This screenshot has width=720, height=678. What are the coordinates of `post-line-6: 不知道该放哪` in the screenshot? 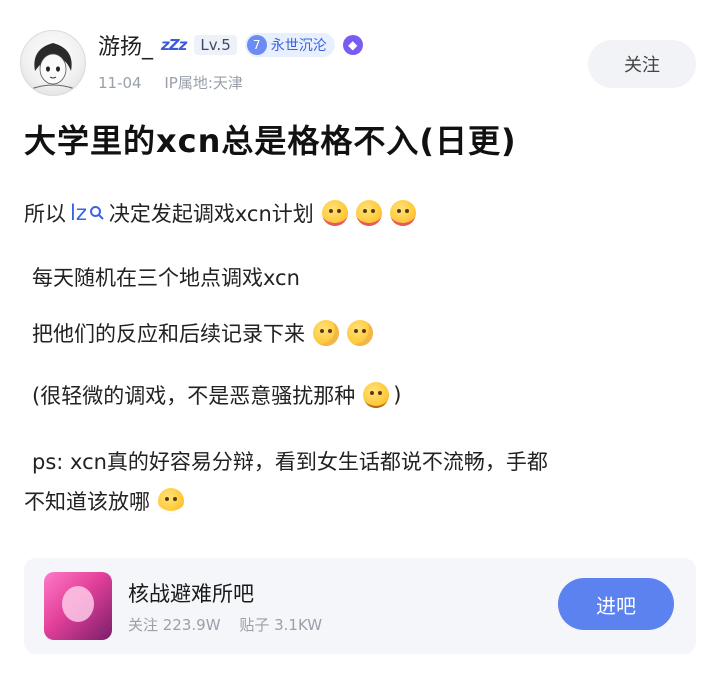 It's located at (104, 501).